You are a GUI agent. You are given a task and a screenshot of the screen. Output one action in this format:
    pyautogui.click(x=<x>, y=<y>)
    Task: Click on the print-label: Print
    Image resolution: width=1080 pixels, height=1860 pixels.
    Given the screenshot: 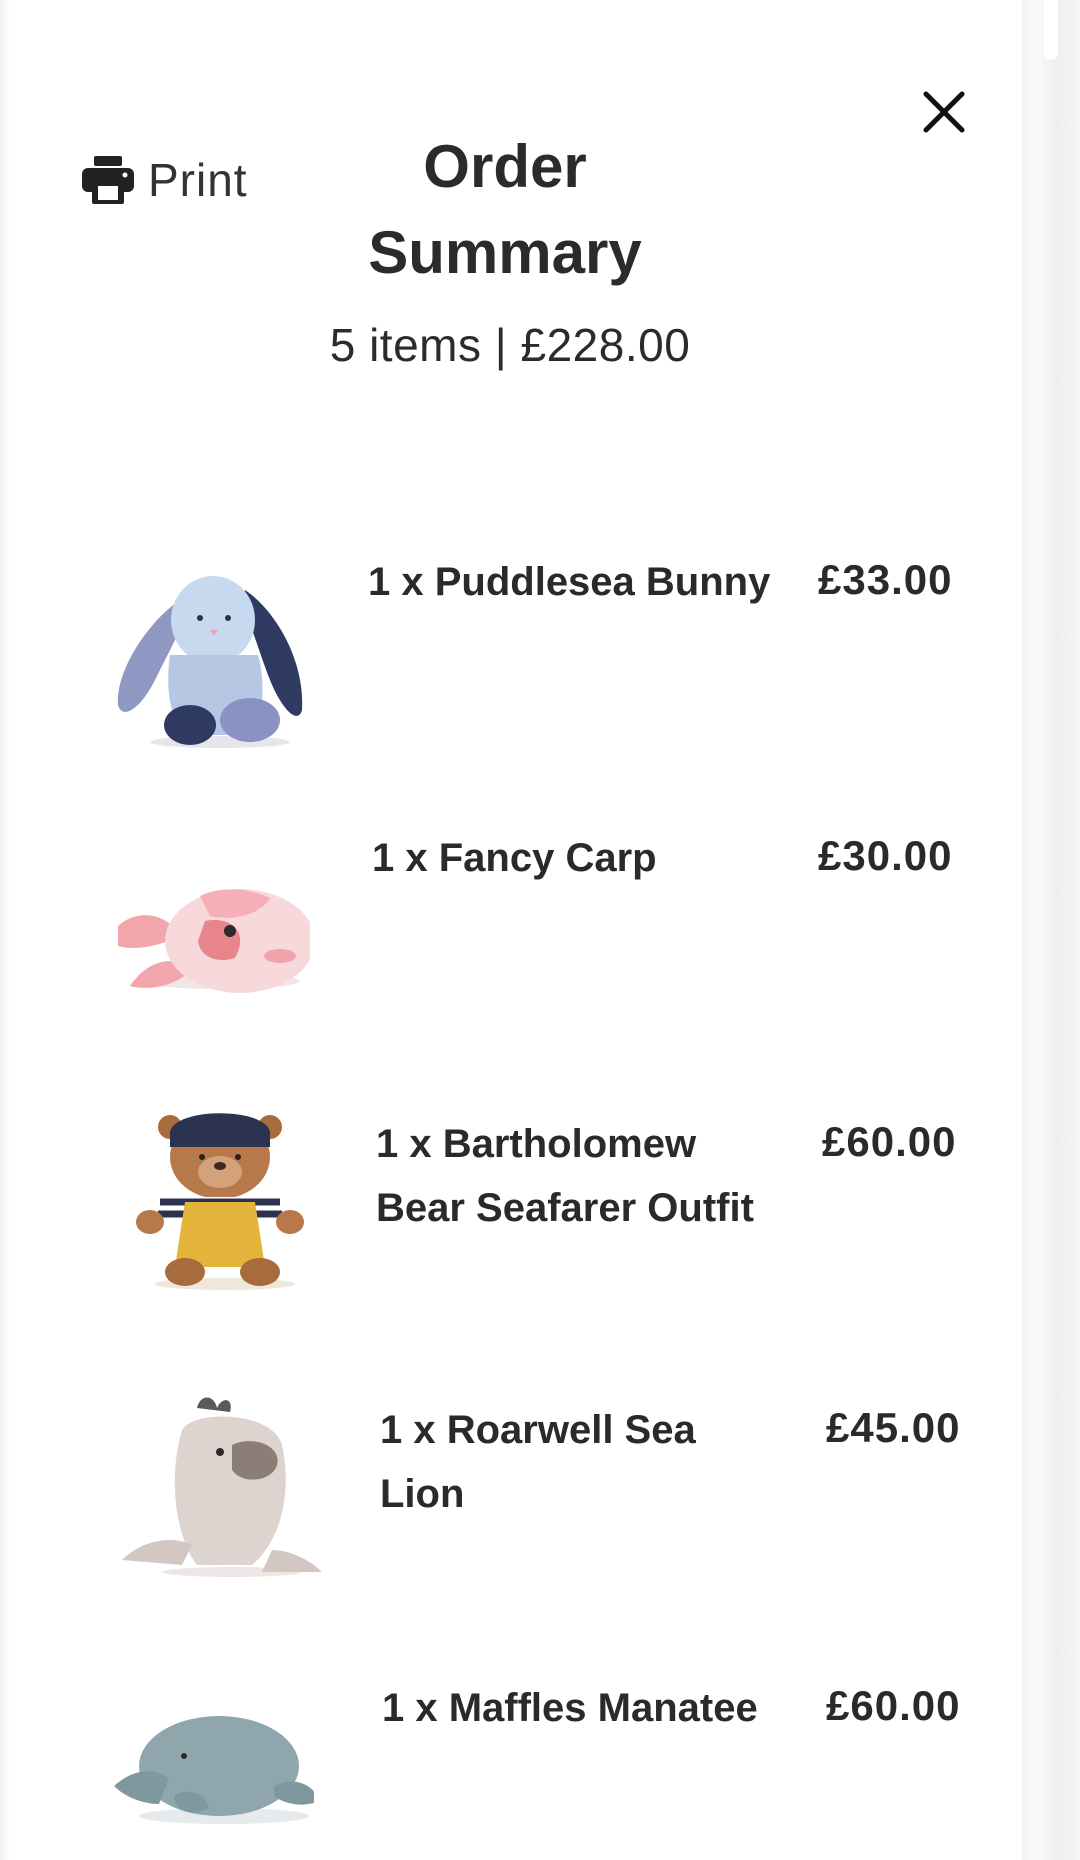 What is the action you would take?
    pyautogui.click(x=198, y=180)
    